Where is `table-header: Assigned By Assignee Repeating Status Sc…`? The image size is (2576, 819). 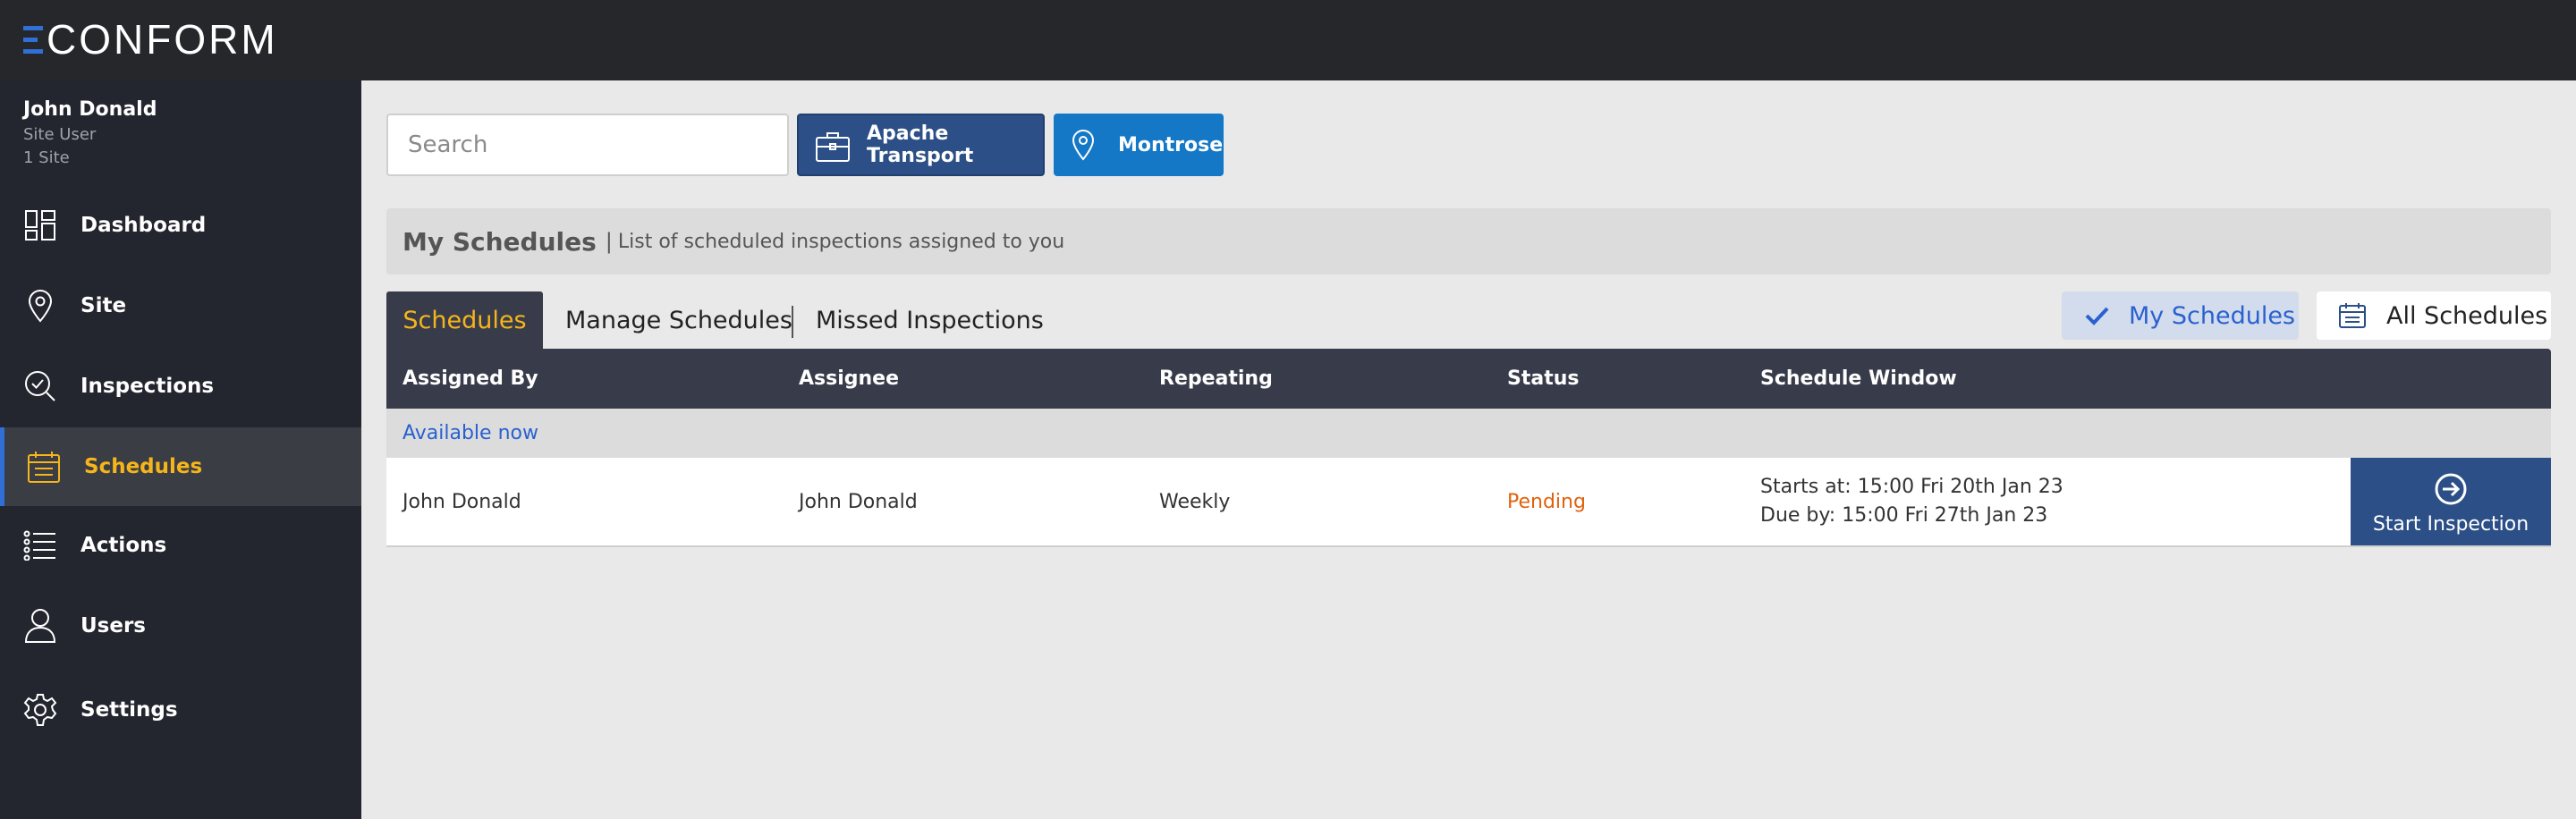
table-header: Assigned By Assignee Repeating Status Sc… is located at coordinates (1468, 379).